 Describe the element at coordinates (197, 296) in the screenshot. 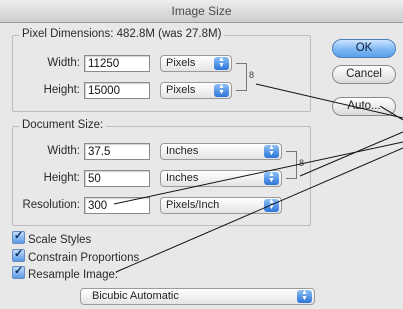

I see `resample-method-select: Bicubic Automatic ▲ ▼` at that location.